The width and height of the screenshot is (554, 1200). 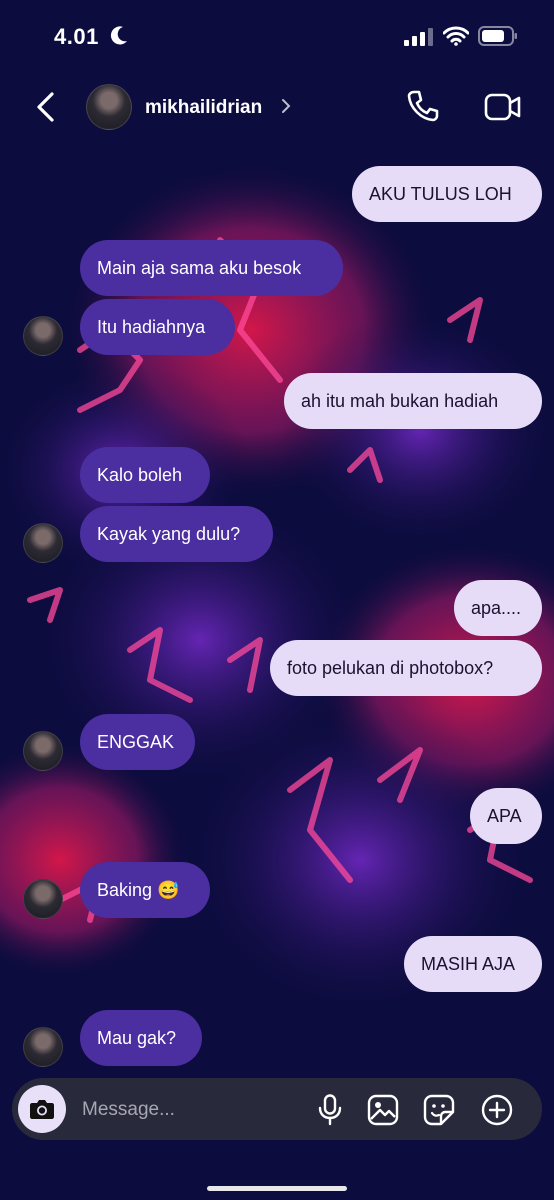 I want to click on message-received: Mau gak?, so click(x=141, y=1038).